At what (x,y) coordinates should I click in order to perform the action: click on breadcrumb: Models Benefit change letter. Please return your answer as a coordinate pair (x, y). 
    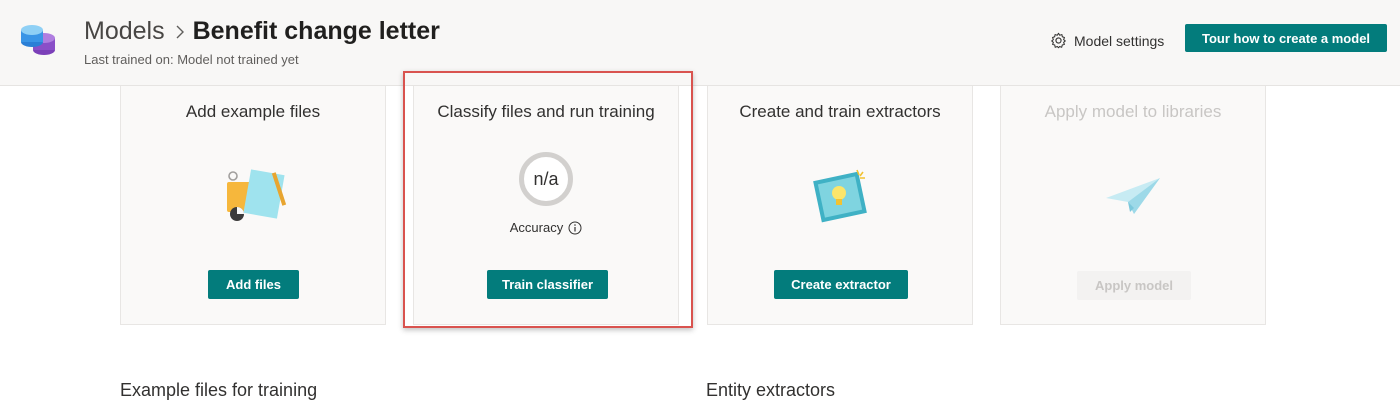
    Looking at the image, I should click on (262, 31).